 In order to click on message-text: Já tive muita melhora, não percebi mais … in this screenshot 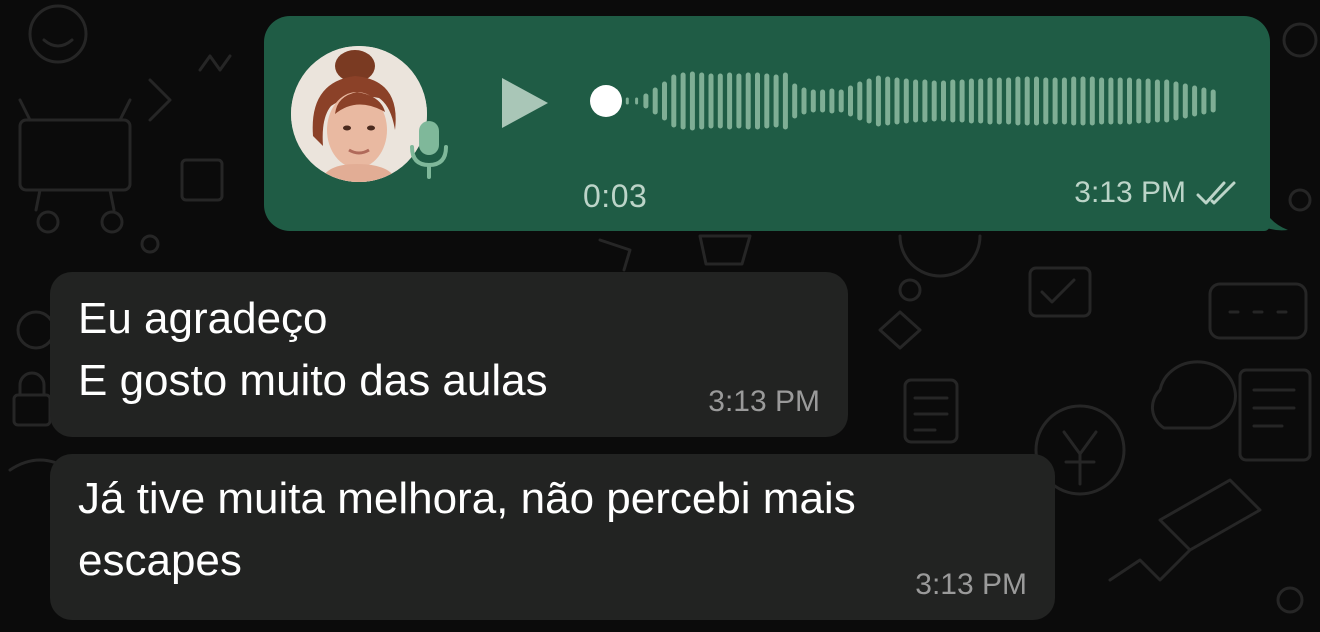, I will do `click(467, 530)`.